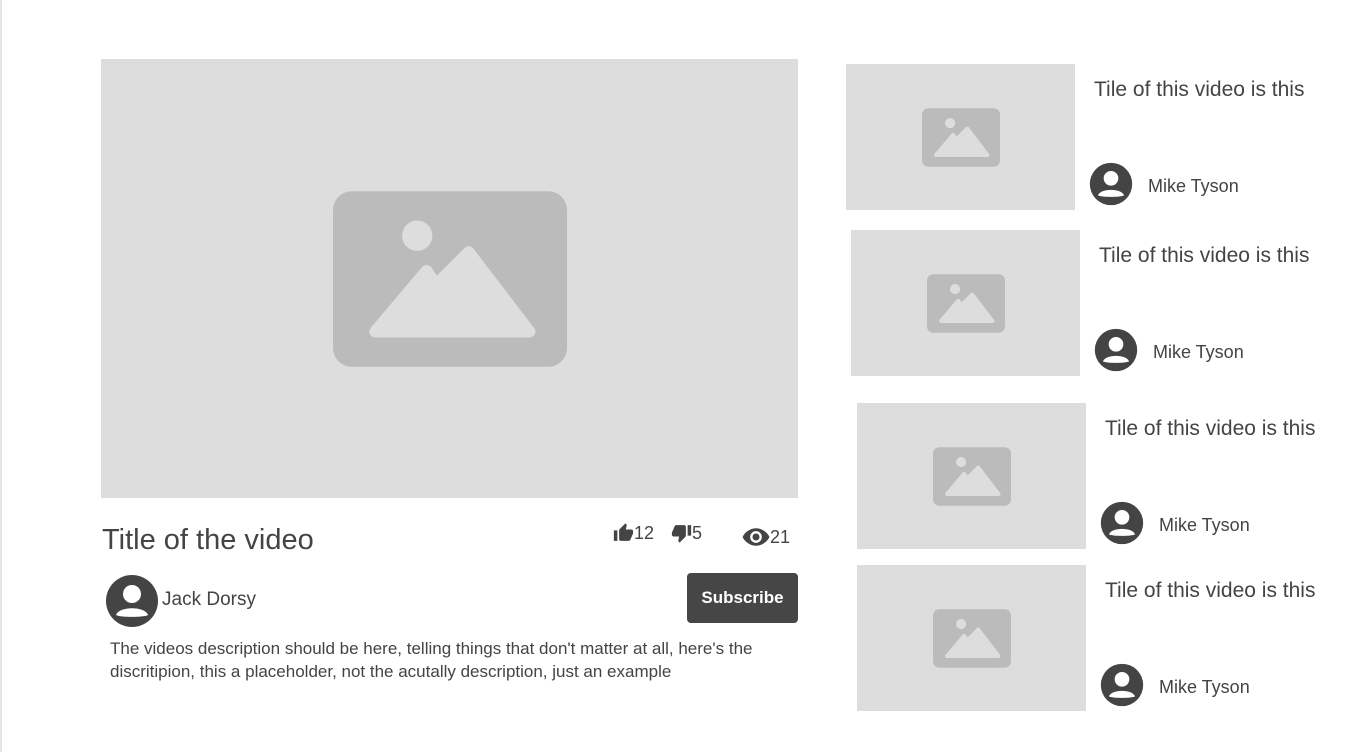  What do you see at coordinates (681, 534) in the screenshot?
I see `thumbs-down-icon` at bounding box center [681, 534].